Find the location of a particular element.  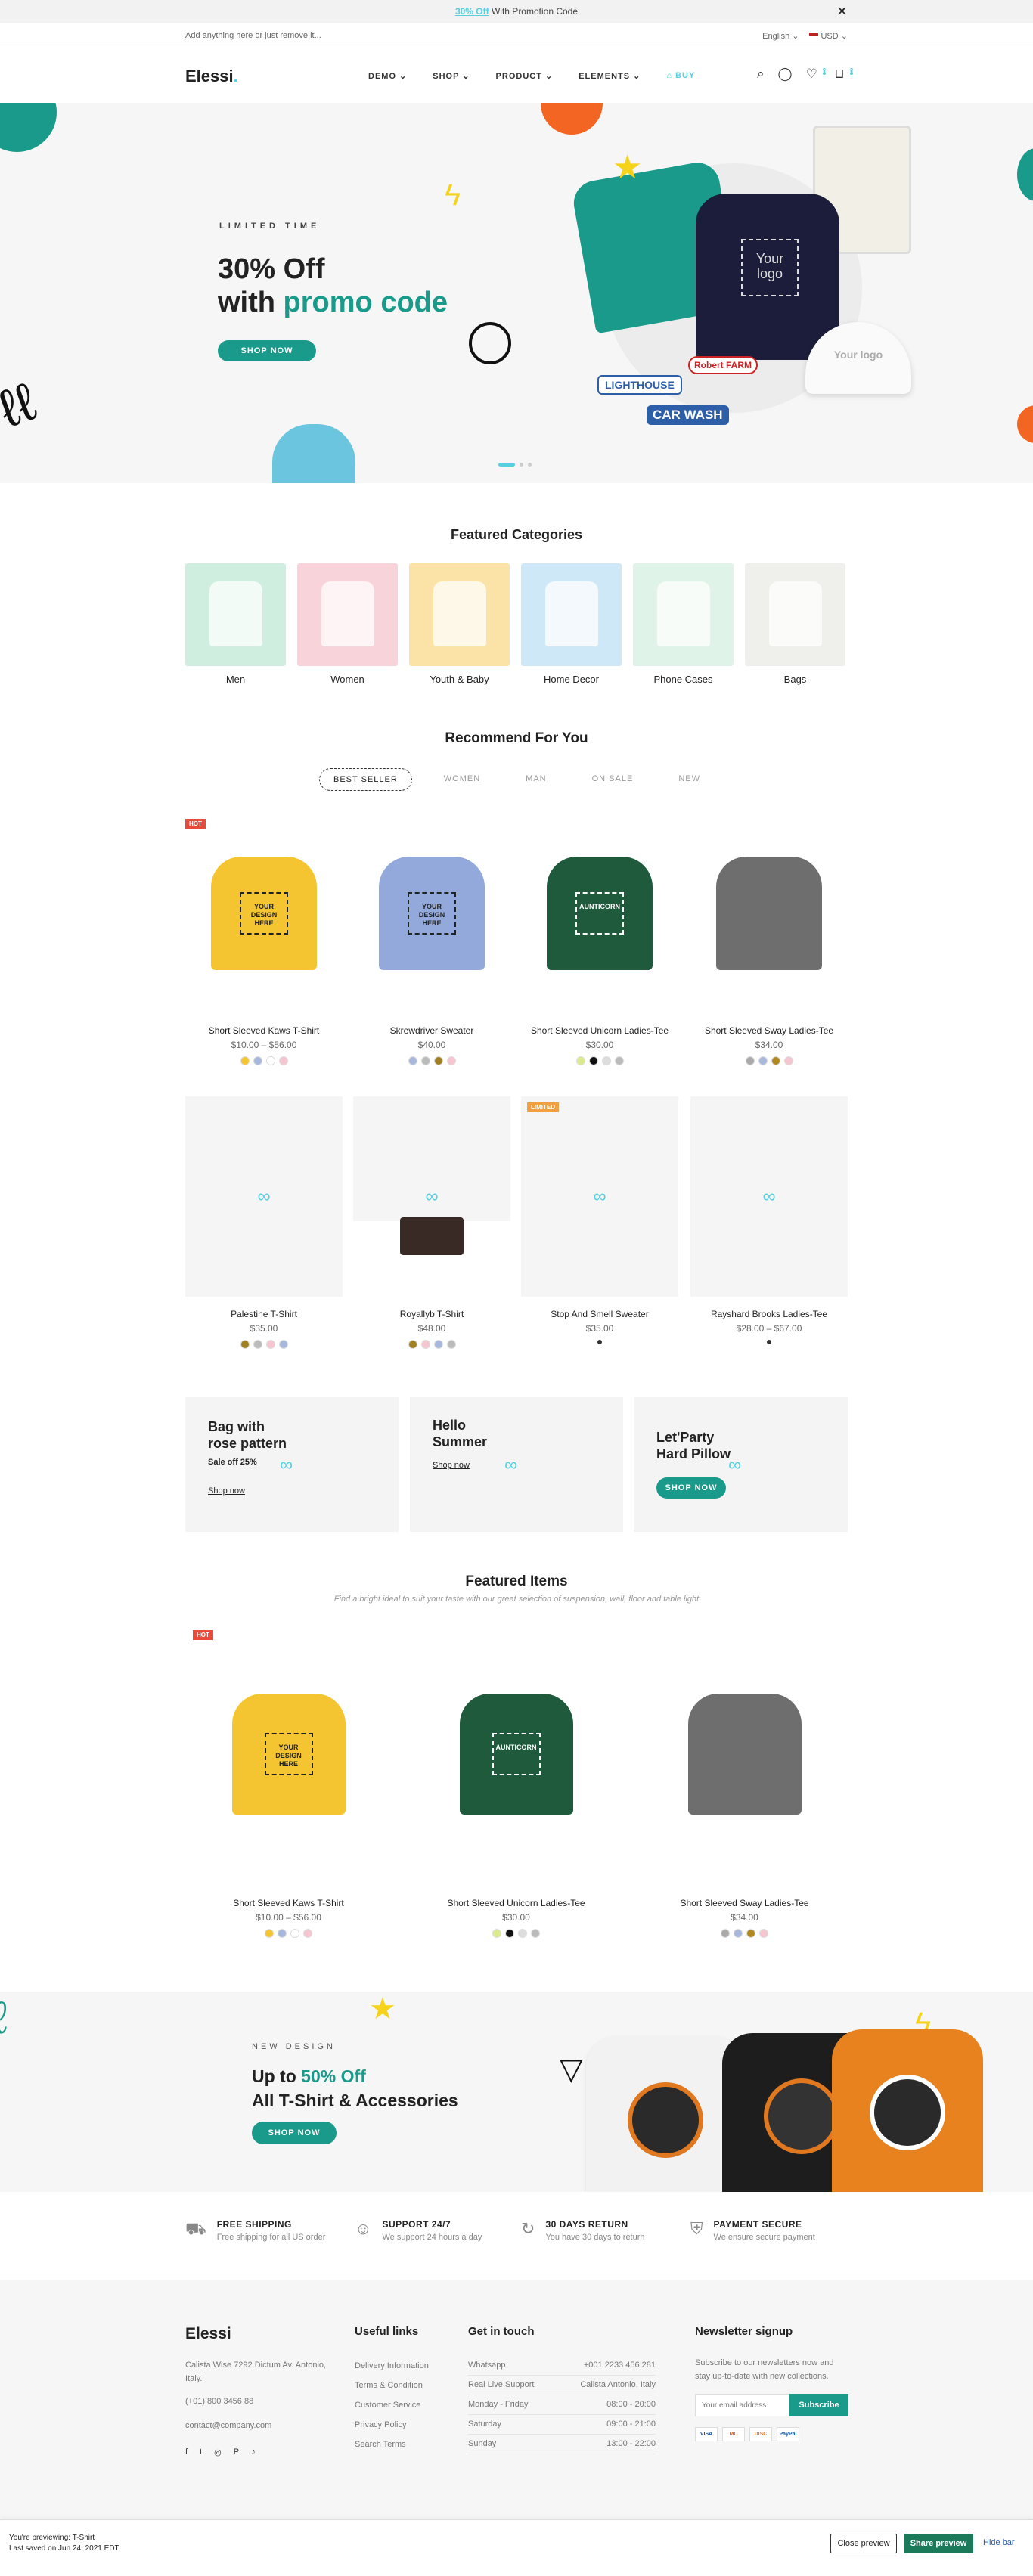

nav-product: PRODUCT ⌄ is located at coordinates (525, 76).